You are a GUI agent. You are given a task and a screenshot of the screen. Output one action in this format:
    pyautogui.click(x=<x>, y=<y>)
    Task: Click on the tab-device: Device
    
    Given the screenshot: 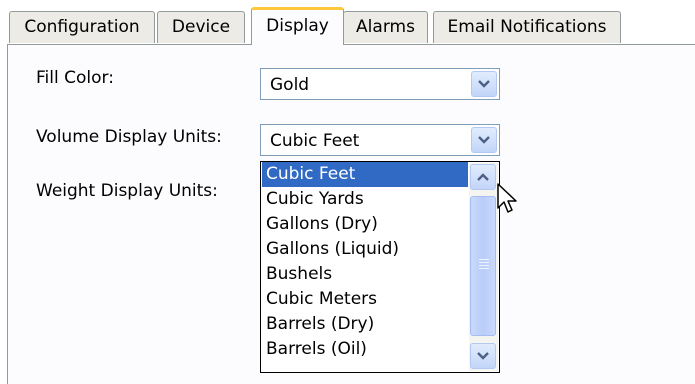 What is the action you would take?
    pyautogui.click(x=201, y=27)
    